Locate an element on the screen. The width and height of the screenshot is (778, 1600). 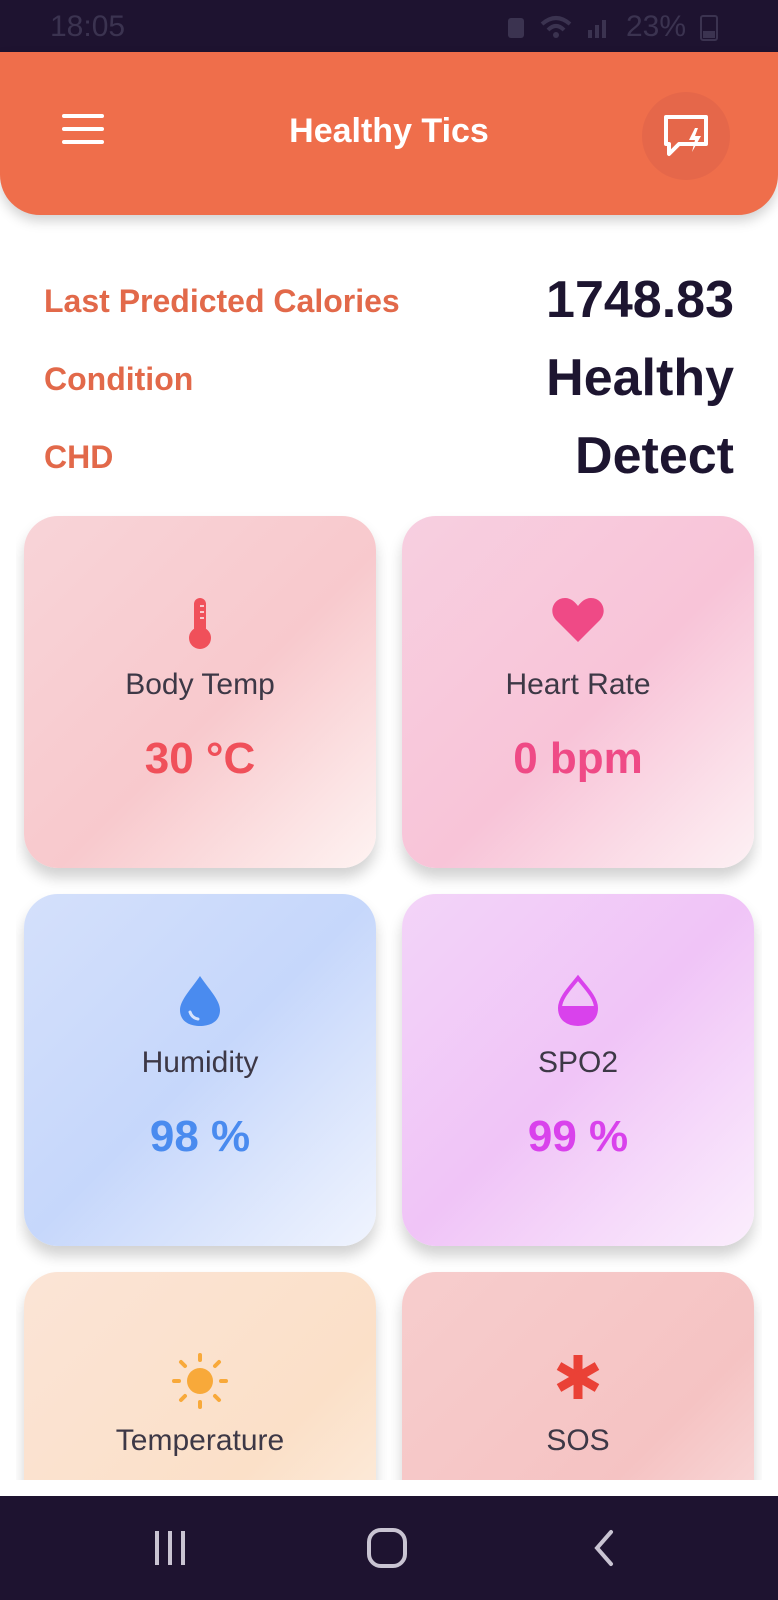
wifi-icon is located at coordinates (556, 27).